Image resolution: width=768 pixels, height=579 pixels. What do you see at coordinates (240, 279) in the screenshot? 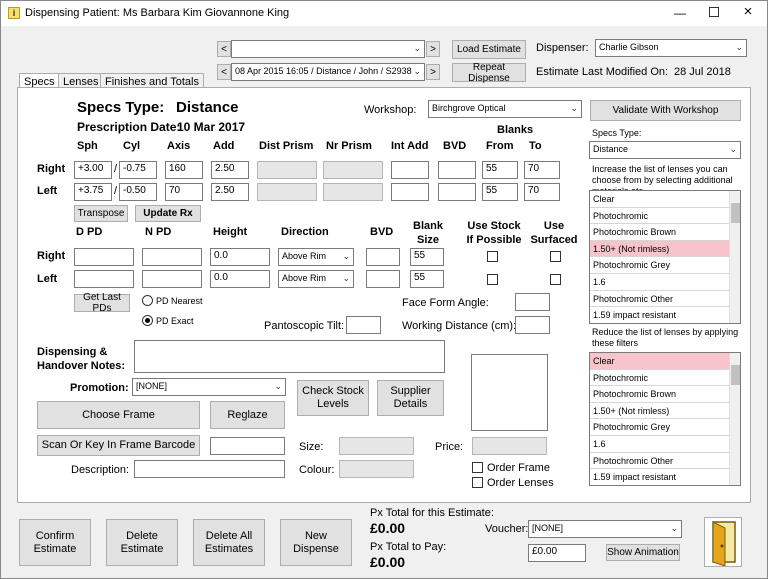
I see `left-height-input: 0.0` at bounding box center [240, 279].